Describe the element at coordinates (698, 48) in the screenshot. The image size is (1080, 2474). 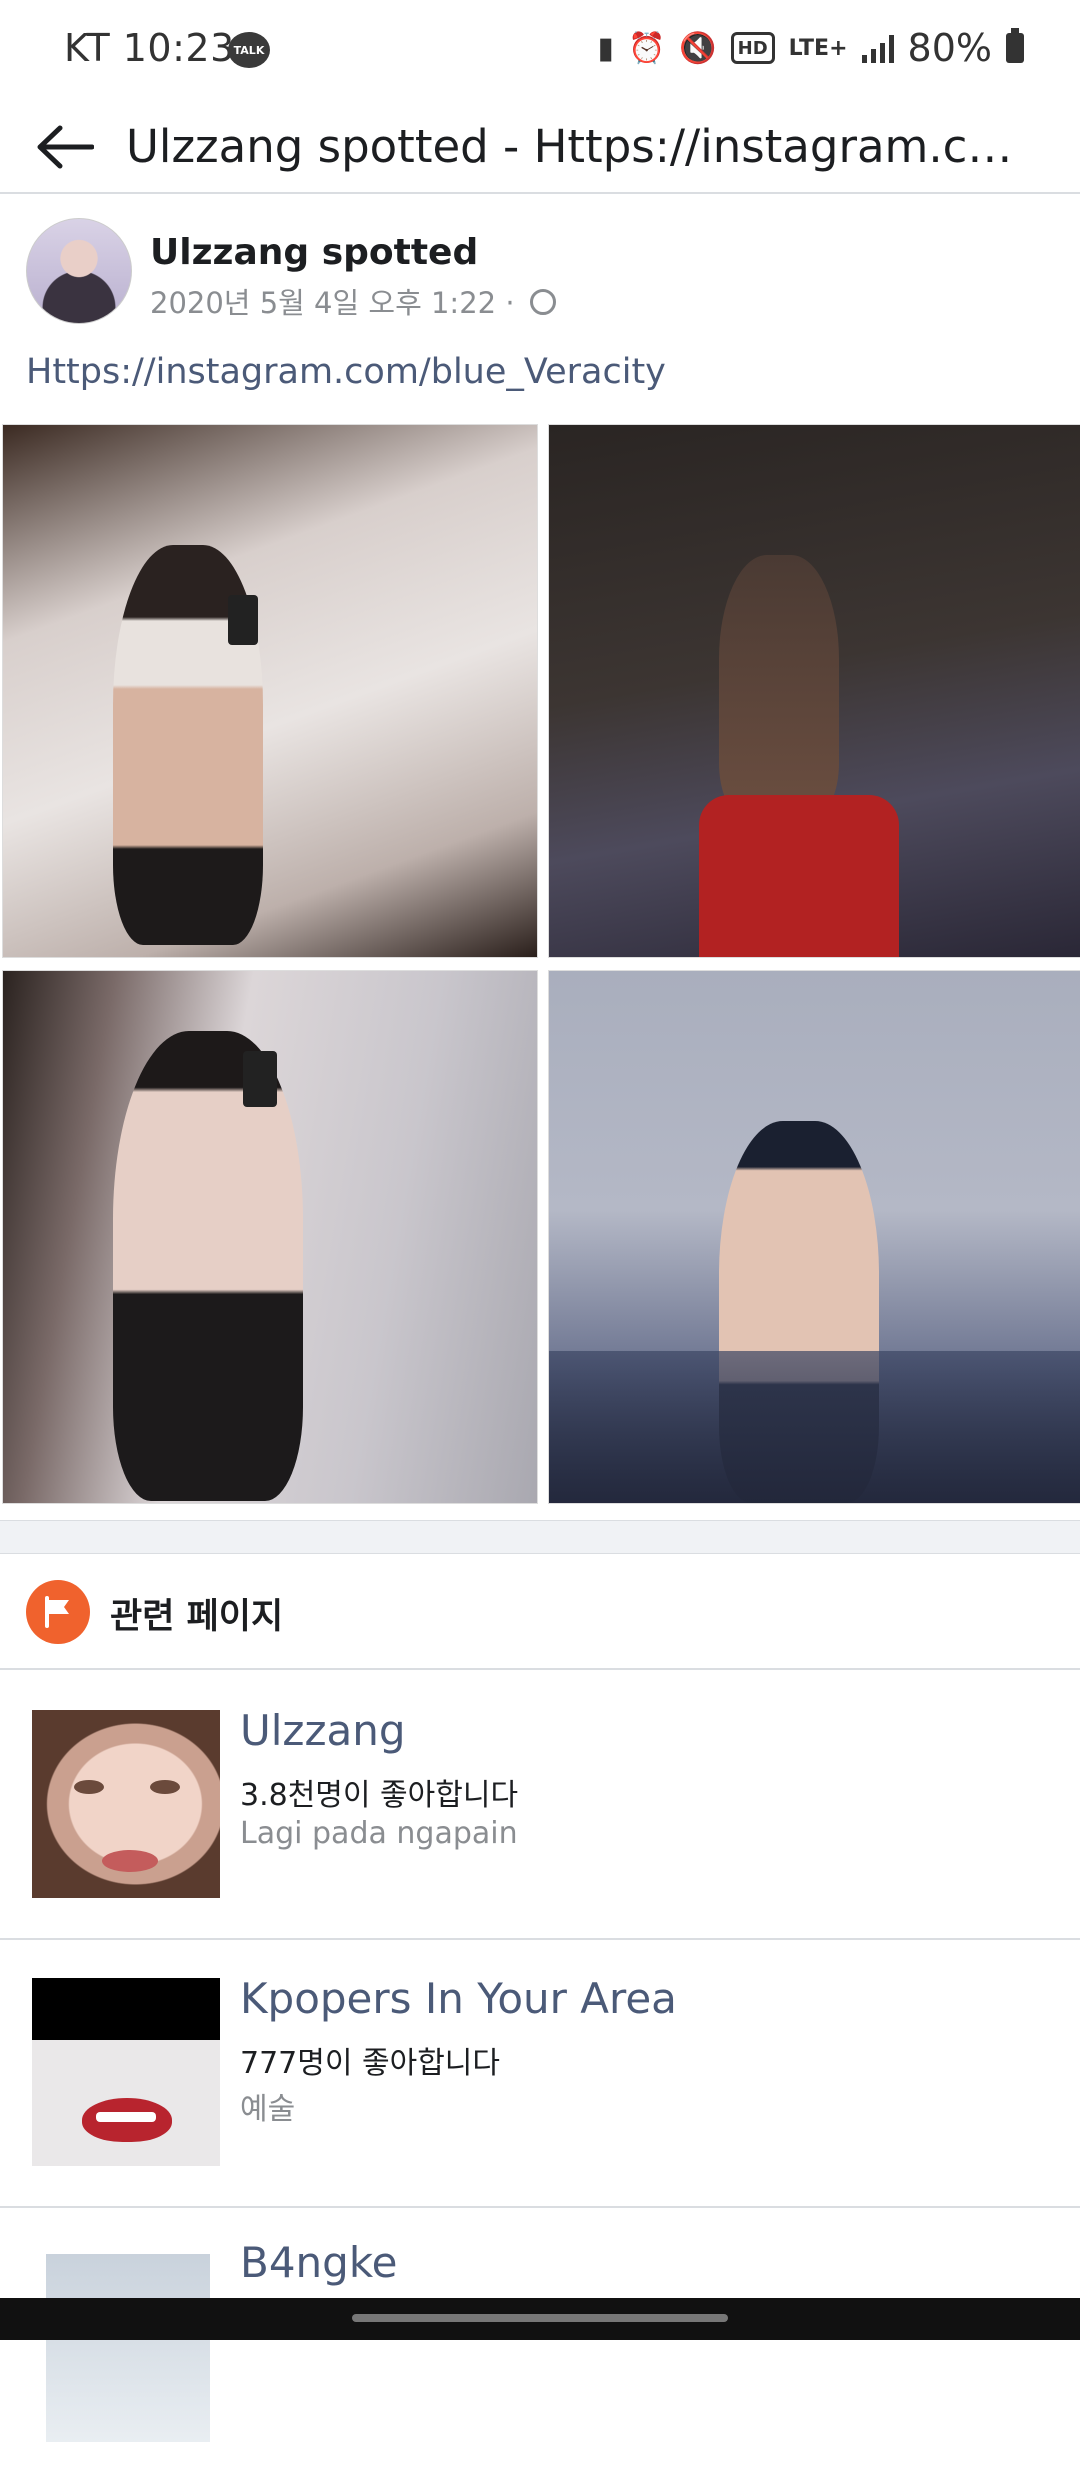
I see `mute-icon: 🔇` at that location.